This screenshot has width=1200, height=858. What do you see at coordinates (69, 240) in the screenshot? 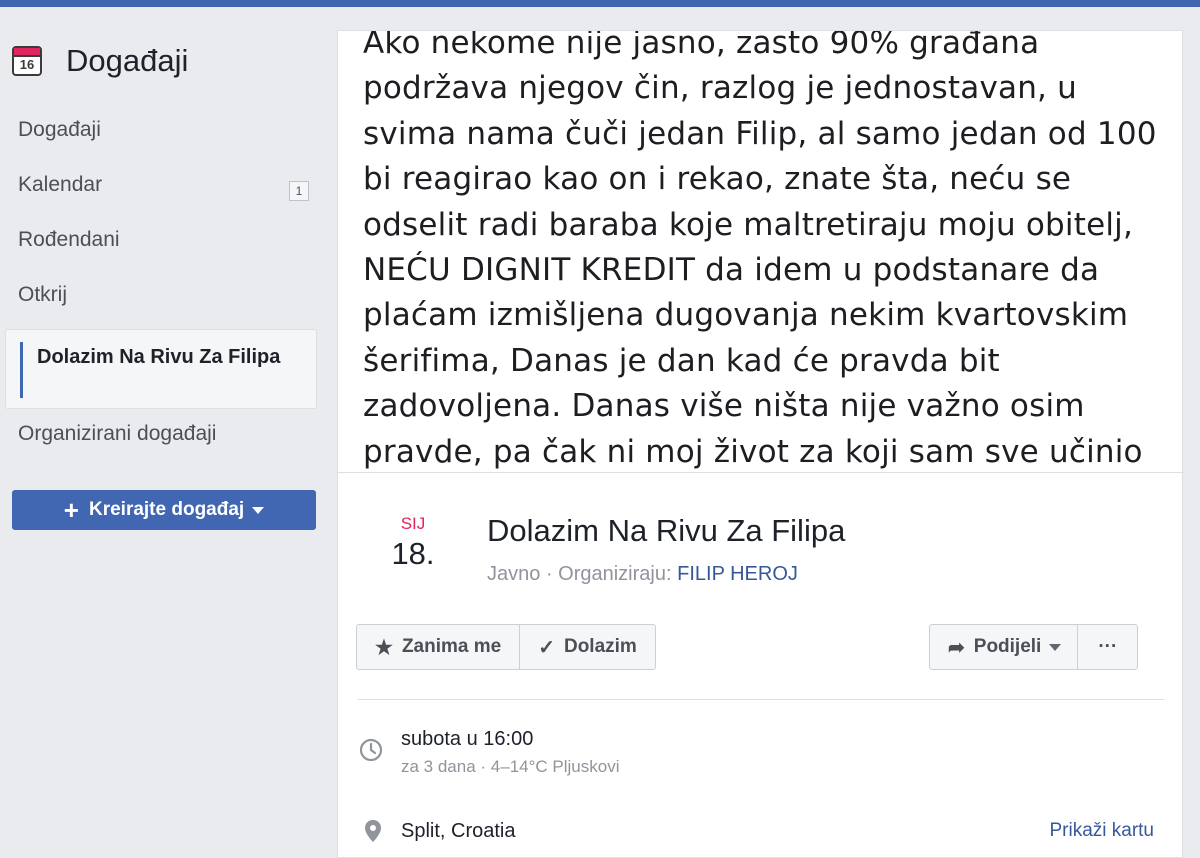
I see `sidebar-item-birthdays: Rođendani` at bounding box center [69, 240].